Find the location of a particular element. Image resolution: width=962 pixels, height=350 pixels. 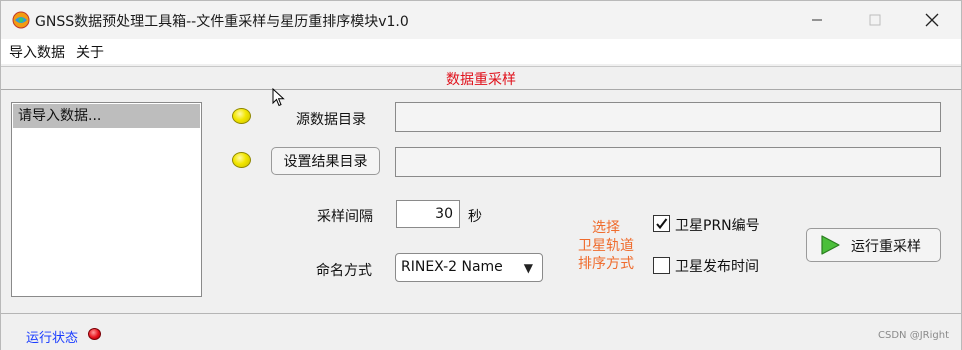

publish-time-sort-label: 卫星发布时间 is located at coordinates (717, 266).